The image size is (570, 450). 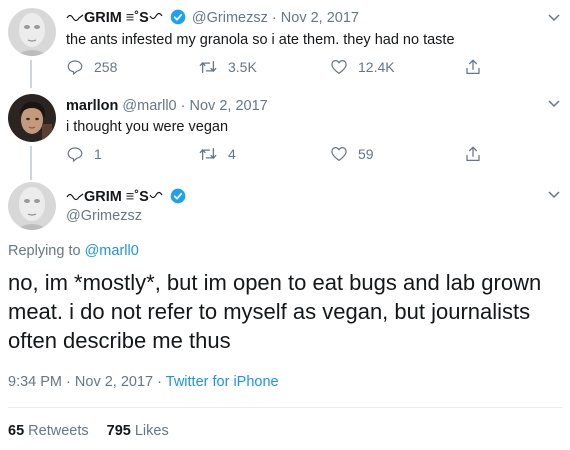 I want to click on reply-count: 258, so click(x=106, y=67).